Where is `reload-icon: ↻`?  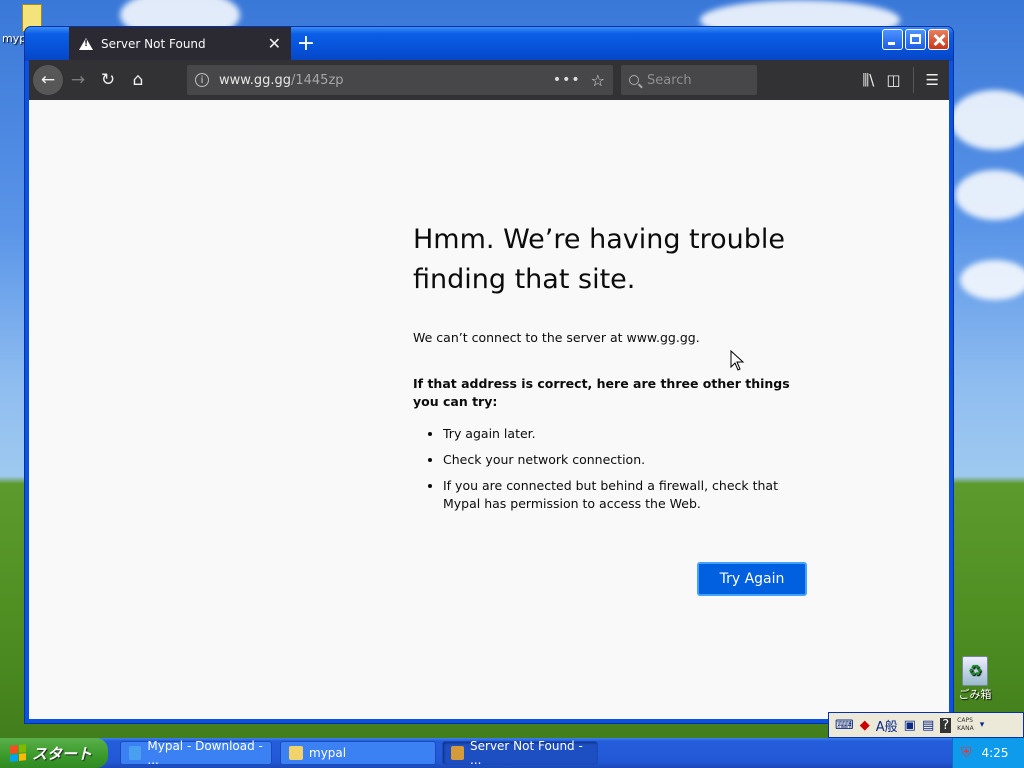
reload-icon: ↻ is located at coordinates (108, 80).